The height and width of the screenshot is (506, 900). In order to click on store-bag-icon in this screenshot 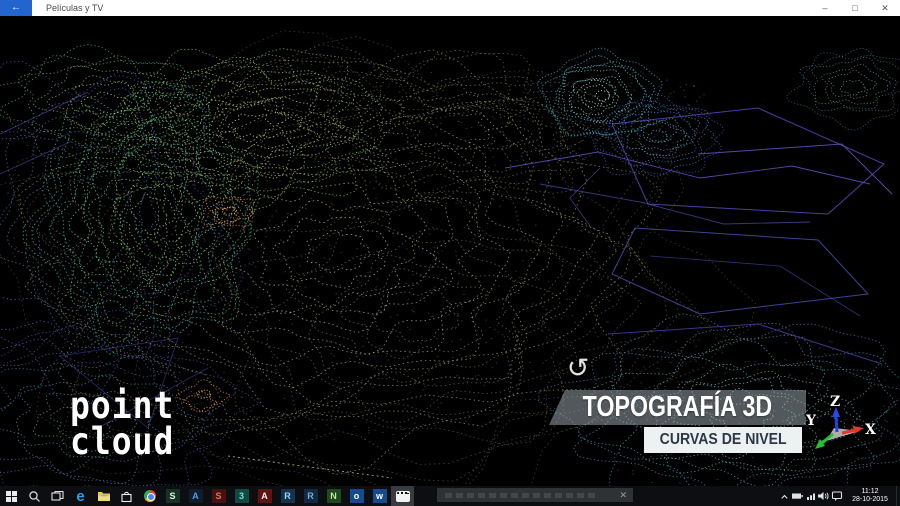, I will do `click(126, 496)`.